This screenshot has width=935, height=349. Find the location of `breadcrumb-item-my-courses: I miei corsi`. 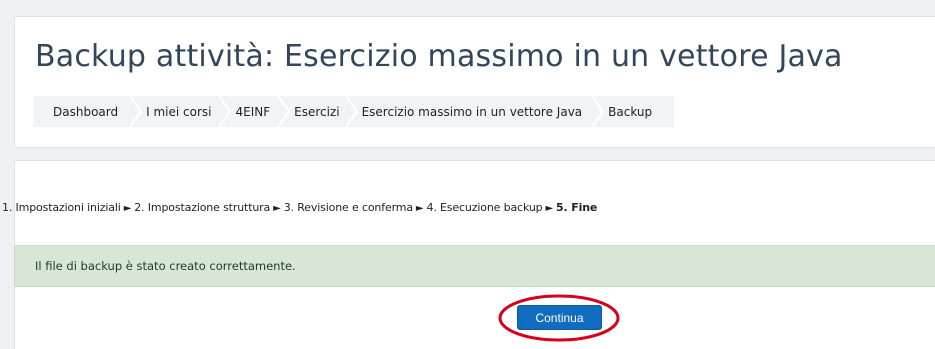

breadcrumb-item-my-courses: I miei corsi is located at coordinates (184, 111).